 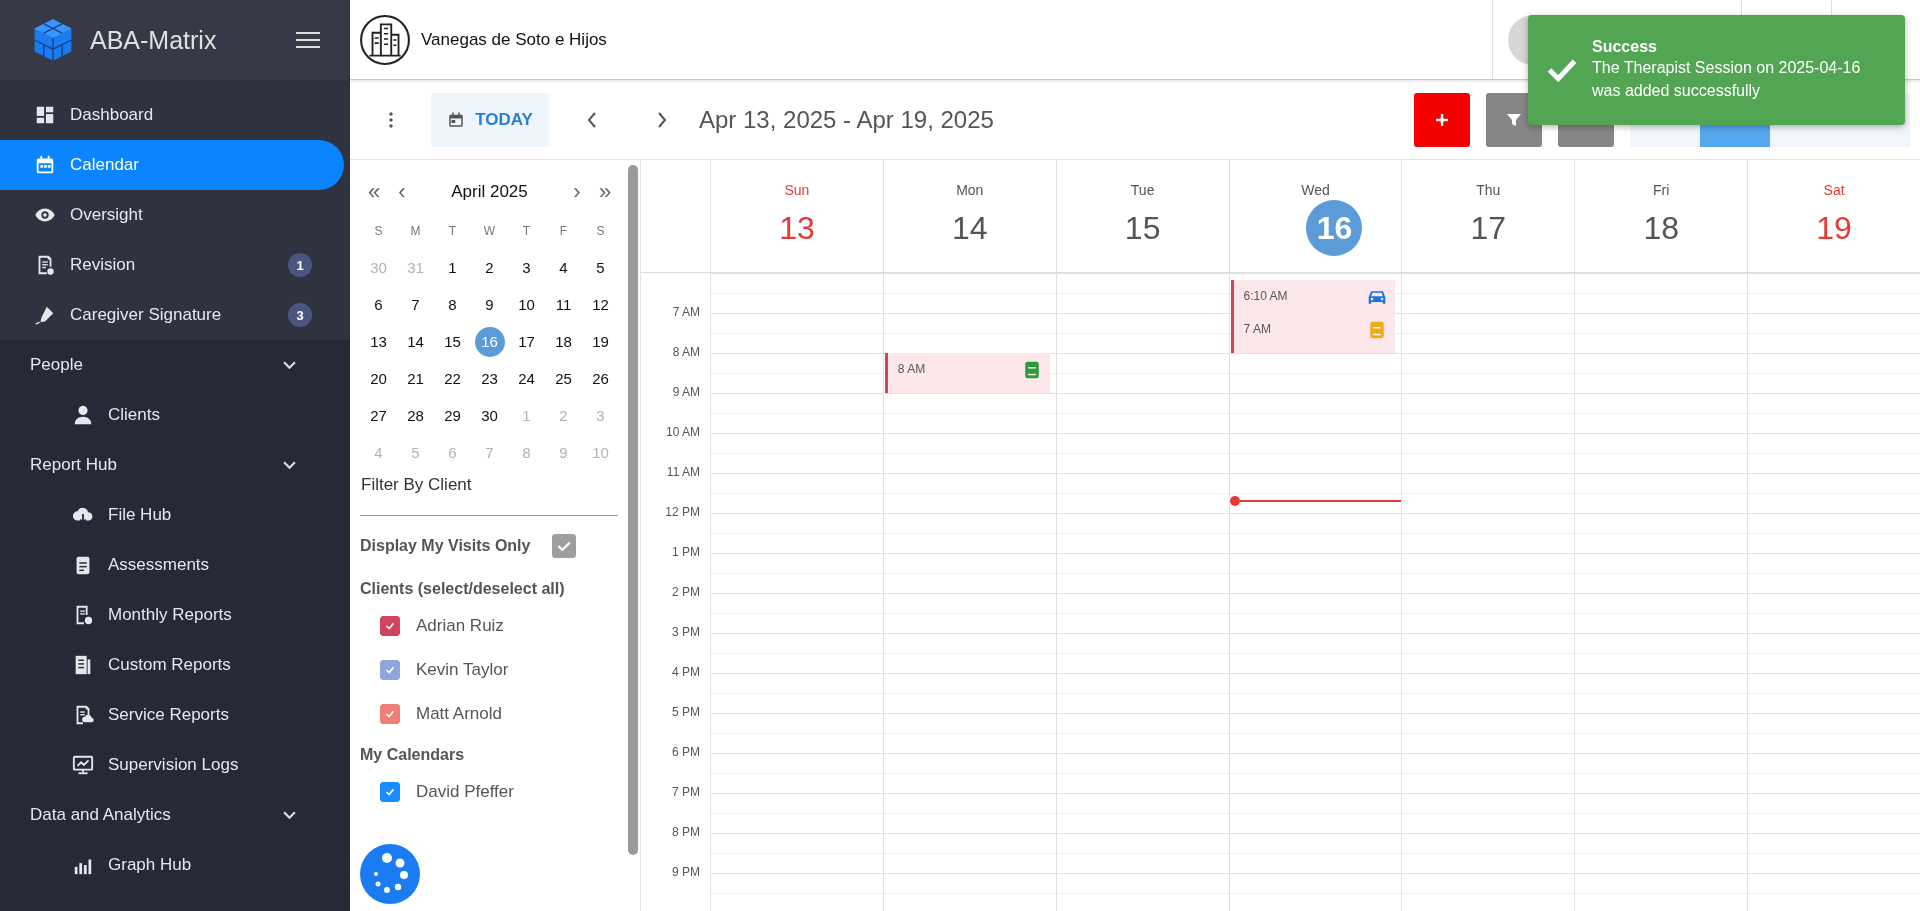 I want to click on next-month-button: ›, so click(x=577, y=192).